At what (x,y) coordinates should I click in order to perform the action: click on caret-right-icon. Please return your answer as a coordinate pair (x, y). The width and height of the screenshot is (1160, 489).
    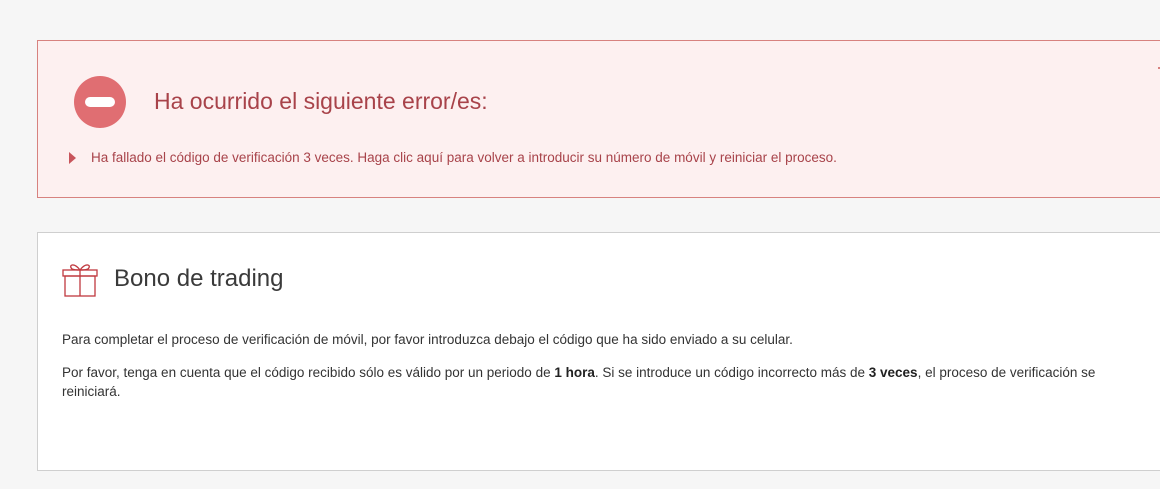
    Looking at the image, I should click on (72, 157).